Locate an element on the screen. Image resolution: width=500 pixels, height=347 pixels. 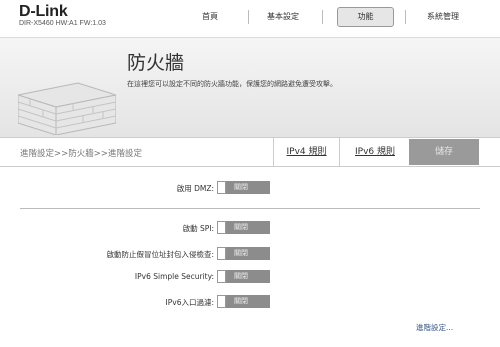
breadcrumb: 進階設定>>防火牆>>進階設定 is located at coordinates (81, 154).